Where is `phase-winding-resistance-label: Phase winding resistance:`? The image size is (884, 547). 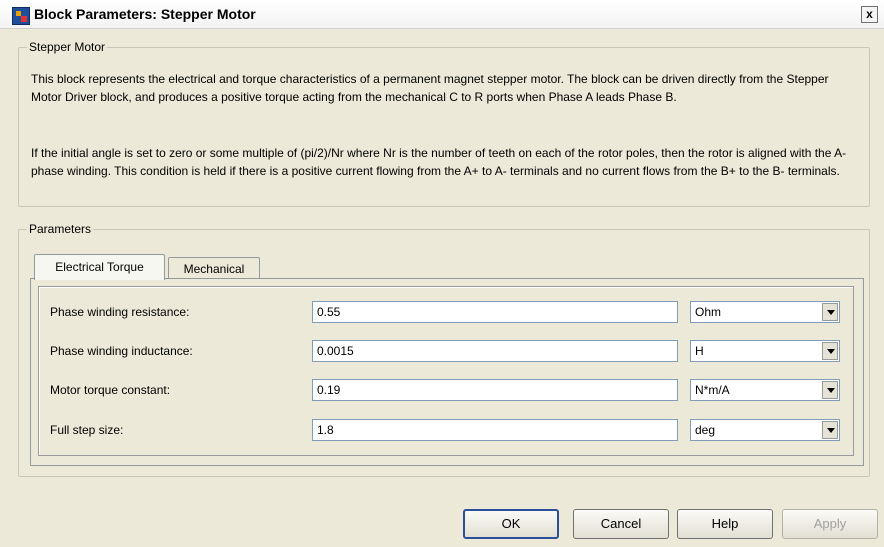
phase-winding-resistance-label: Phase winding resistance: is located at coordinates (120, 312).